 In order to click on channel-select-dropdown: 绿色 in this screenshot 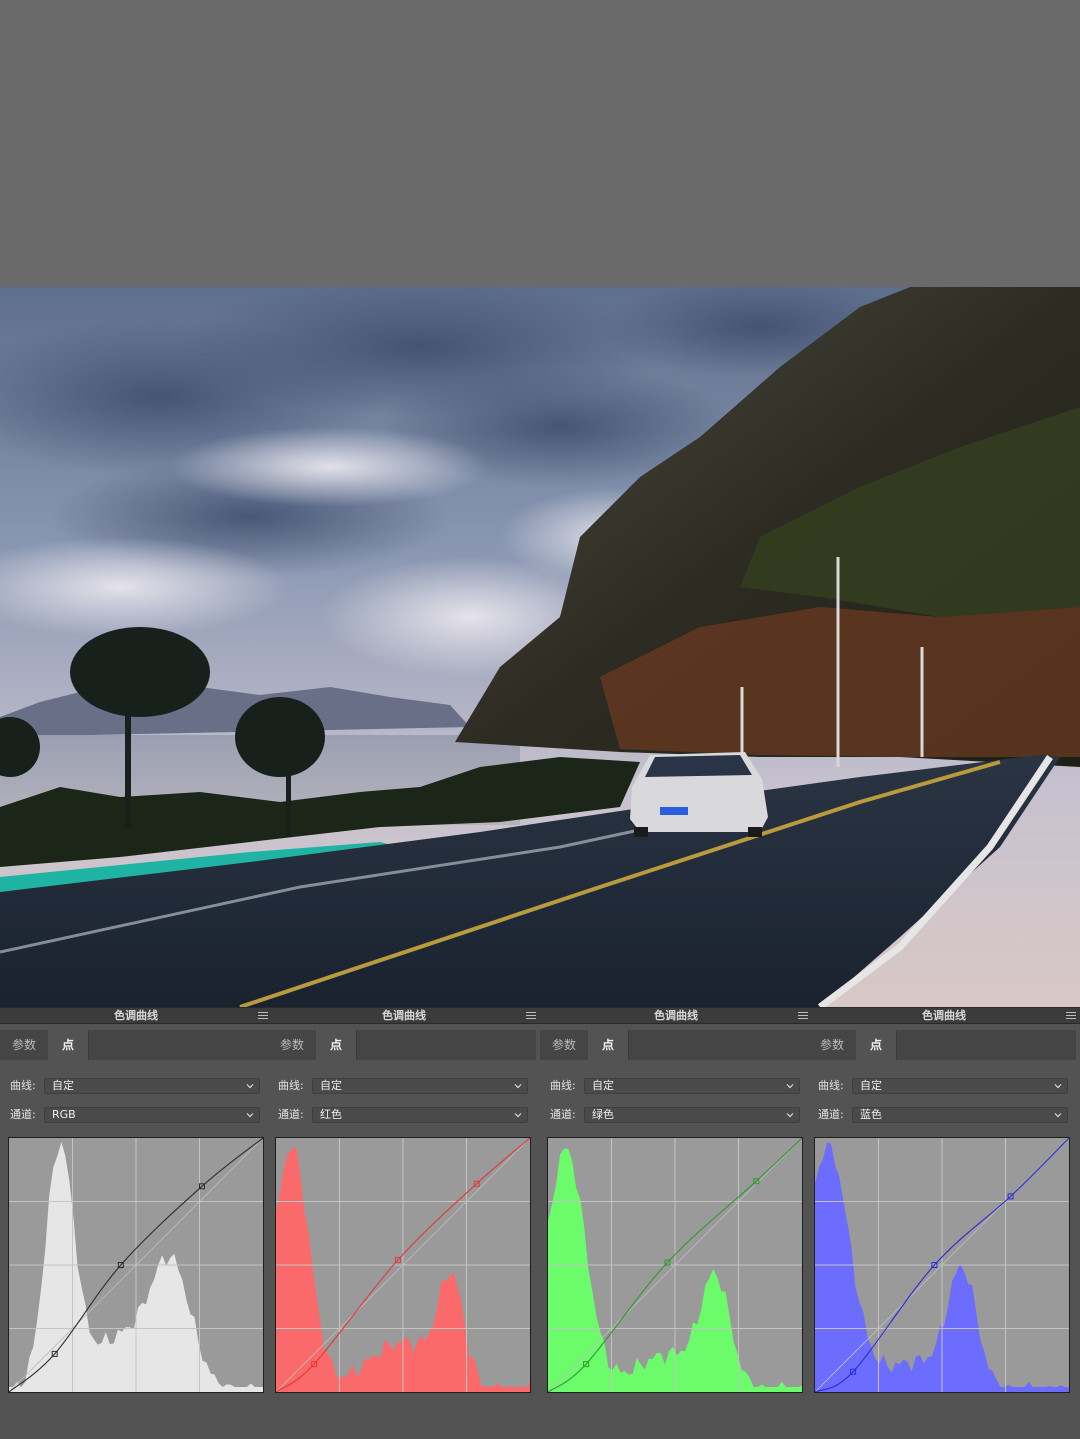, I will do `click(692, 1115)`.